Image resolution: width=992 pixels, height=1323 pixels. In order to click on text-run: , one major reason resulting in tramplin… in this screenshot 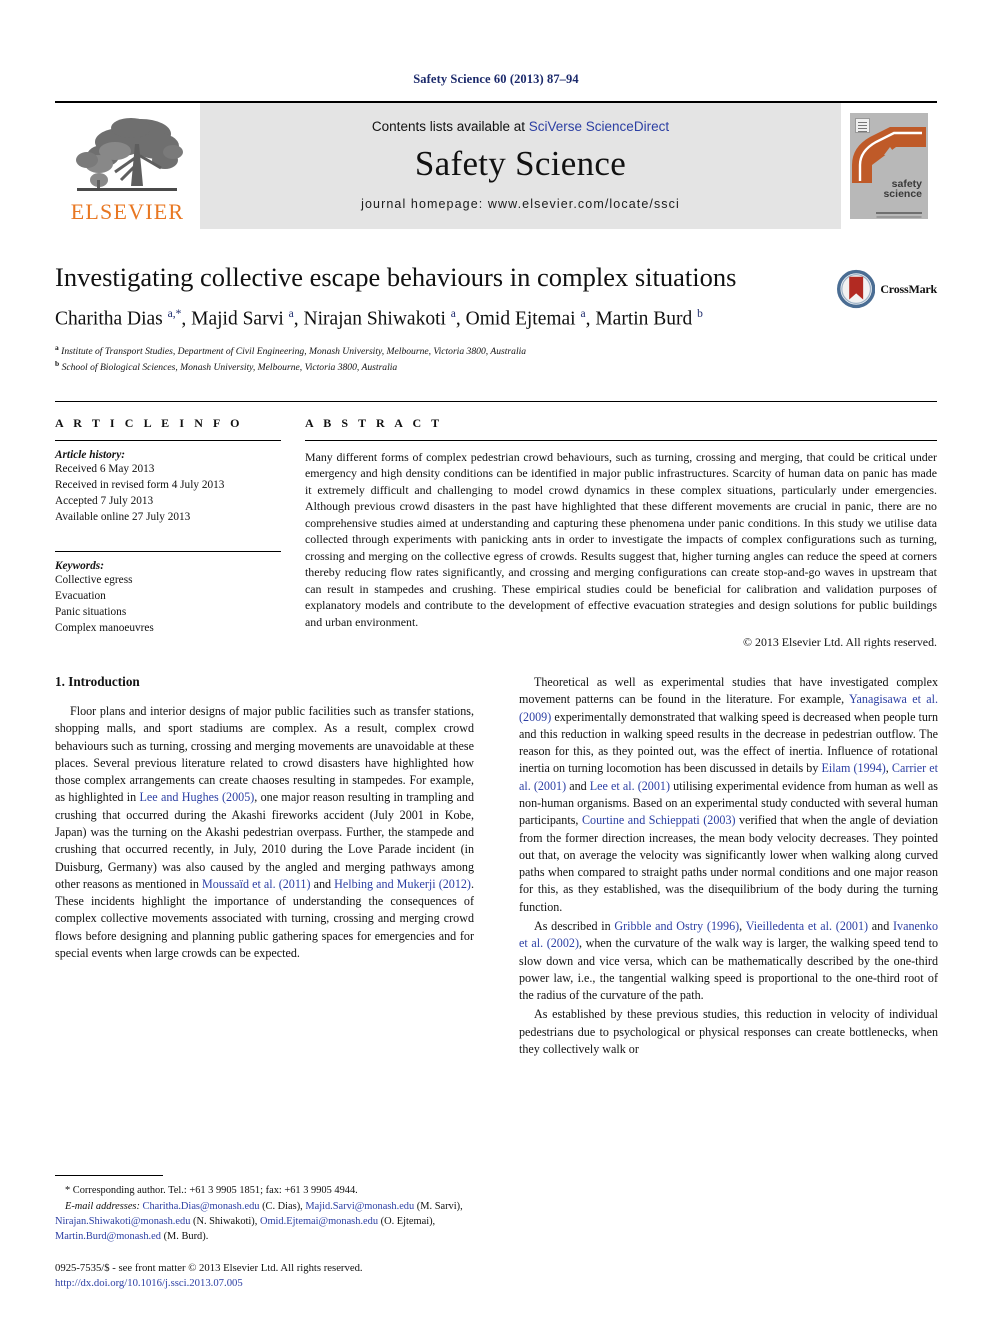, I will do `click(264, 840)`.